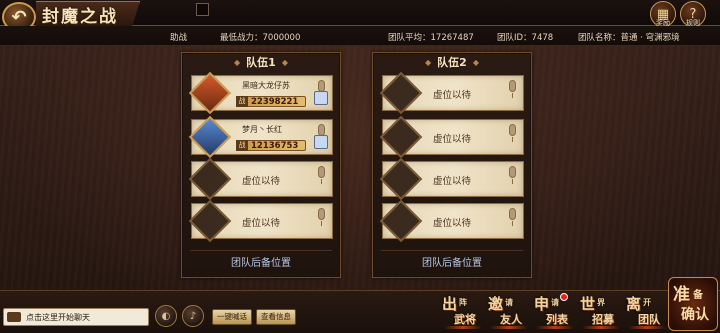 Image resolution: width=720 pixels, height=333 pixels. I want to click on power-bar: 战 12136753, so click(271, 145).